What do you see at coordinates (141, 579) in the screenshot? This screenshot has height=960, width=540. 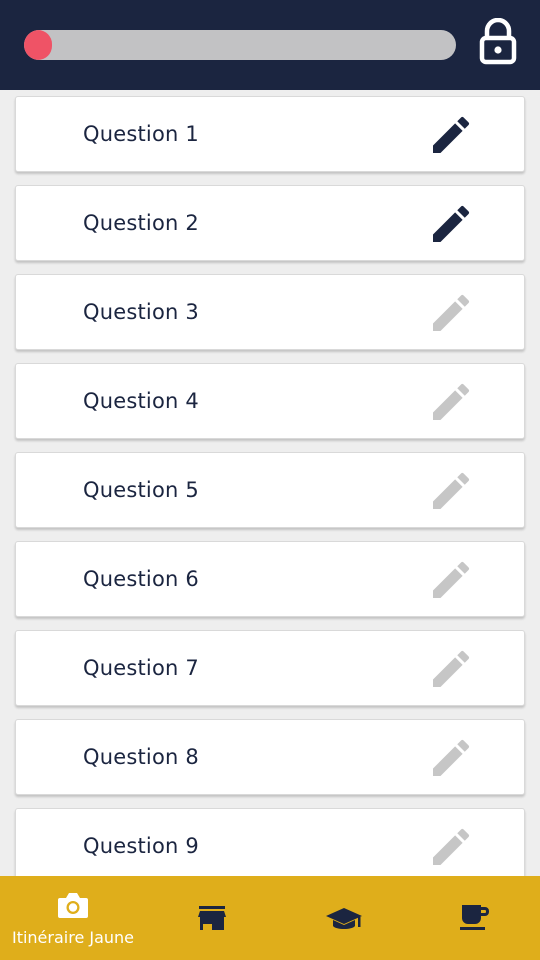 I see `question-label: Question 6` at bounding box center [141, 579].